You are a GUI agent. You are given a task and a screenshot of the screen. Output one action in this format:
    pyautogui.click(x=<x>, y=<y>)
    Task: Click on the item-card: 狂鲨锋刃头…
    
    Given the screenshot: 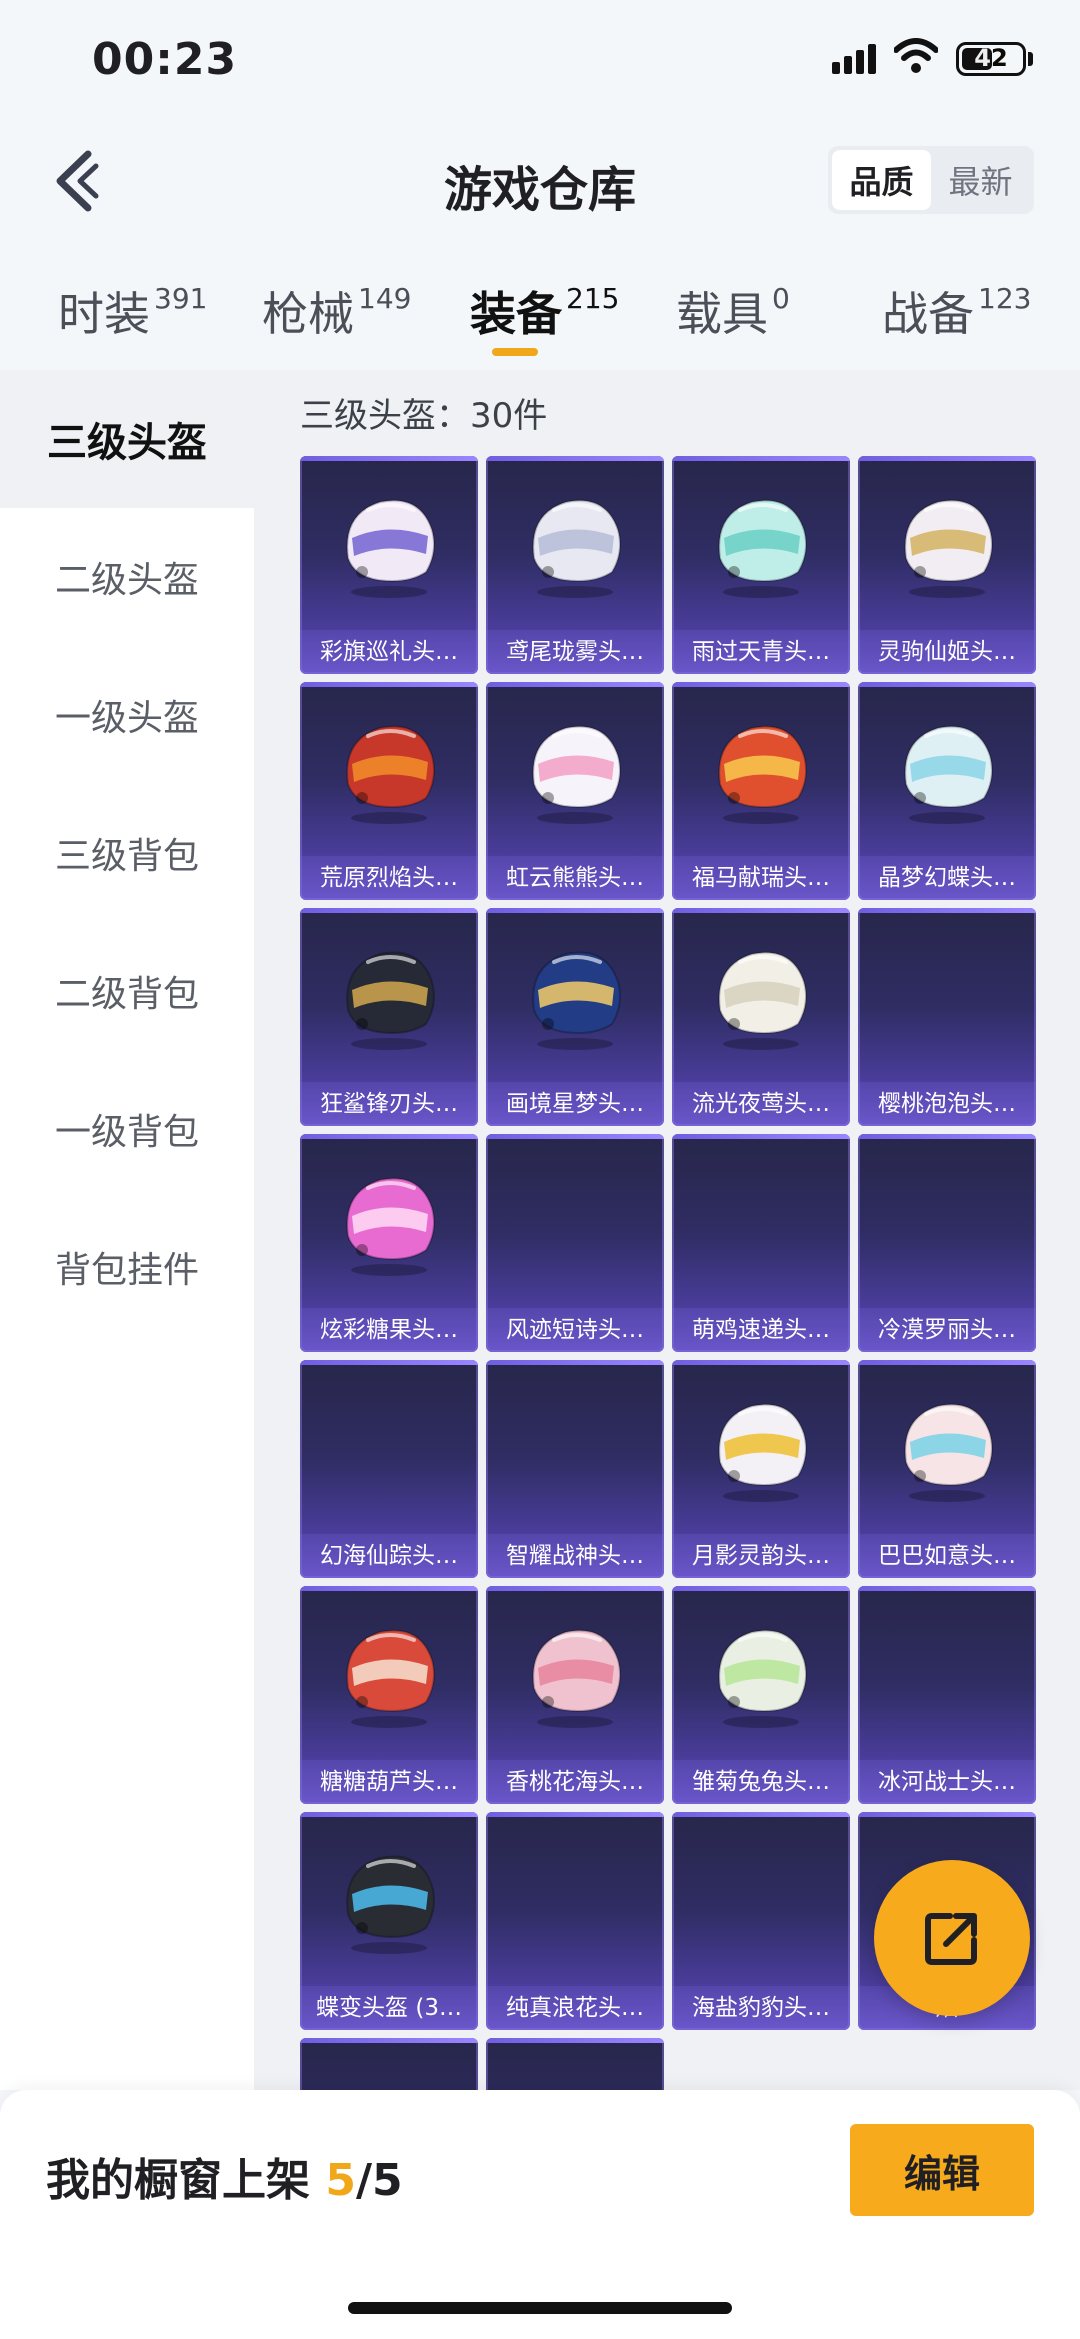 What is the action you would take?
    pyautogui.click(x=389, y=1017)
    